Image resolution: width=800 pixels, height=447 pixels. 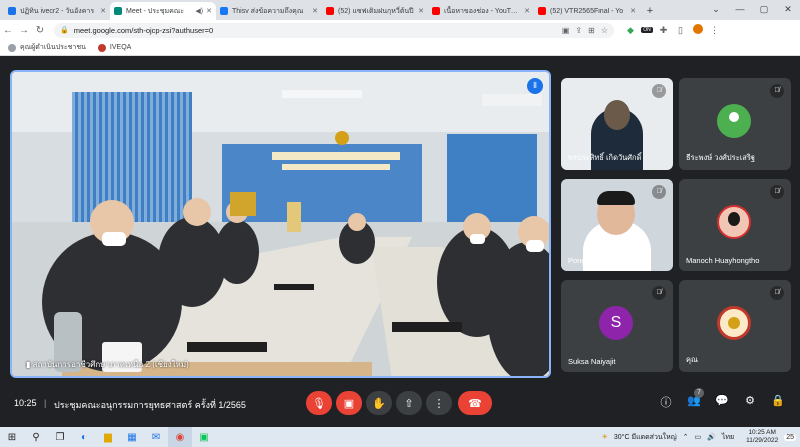 I want to click on present-button: ⇧, so click(x=409, y=403).